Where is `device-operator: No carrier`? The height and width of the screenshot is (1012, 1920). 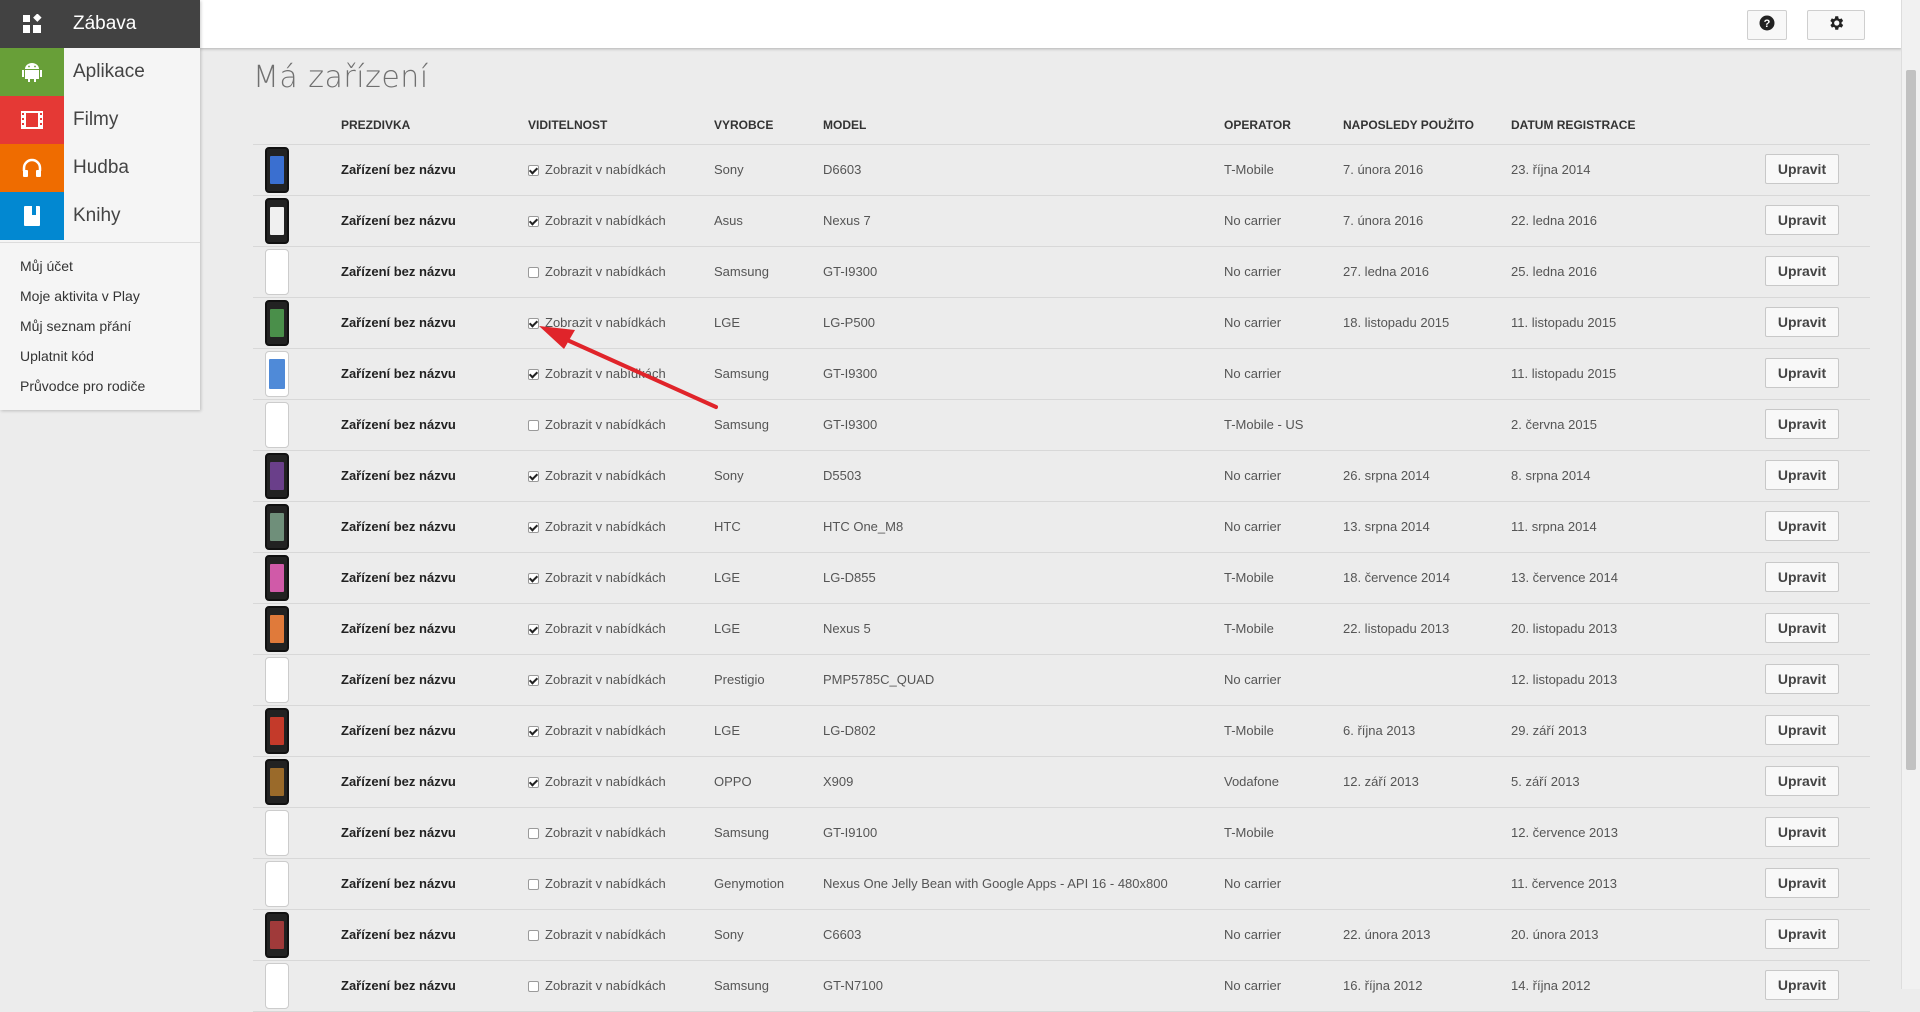
device-operator: No carrier is located at coordinates (1253, 934).